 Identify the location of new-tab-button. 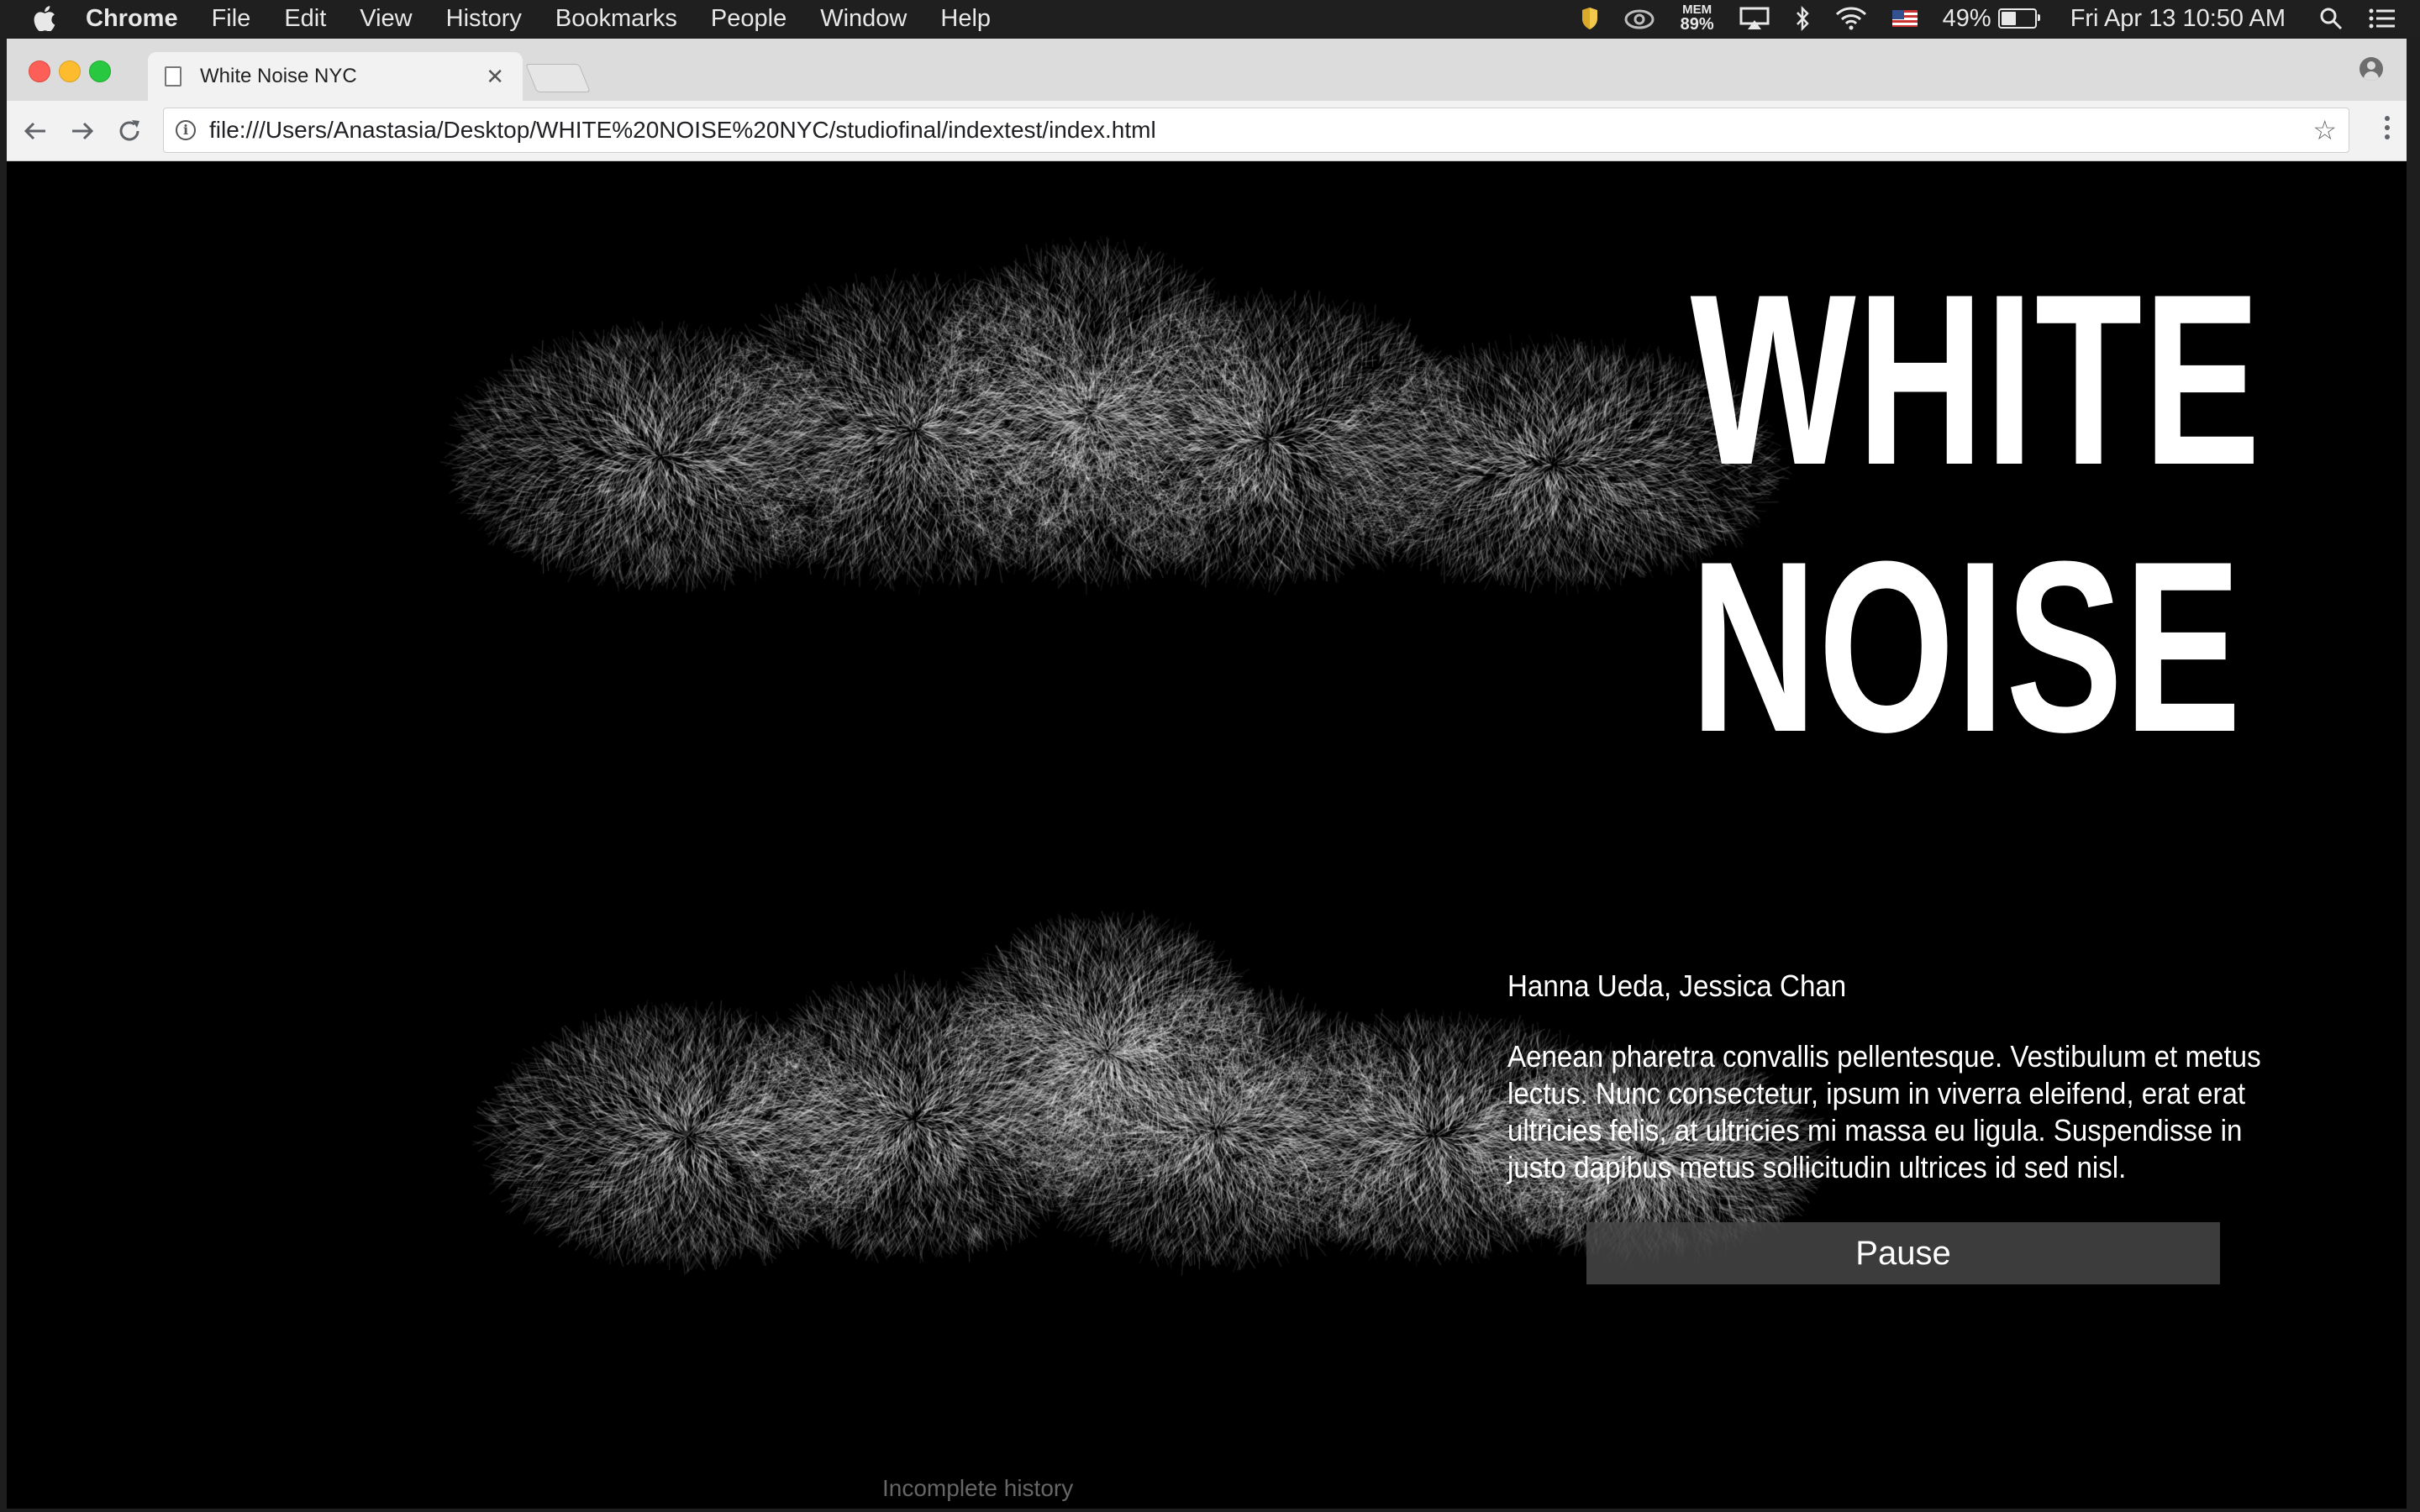
(558, 78).